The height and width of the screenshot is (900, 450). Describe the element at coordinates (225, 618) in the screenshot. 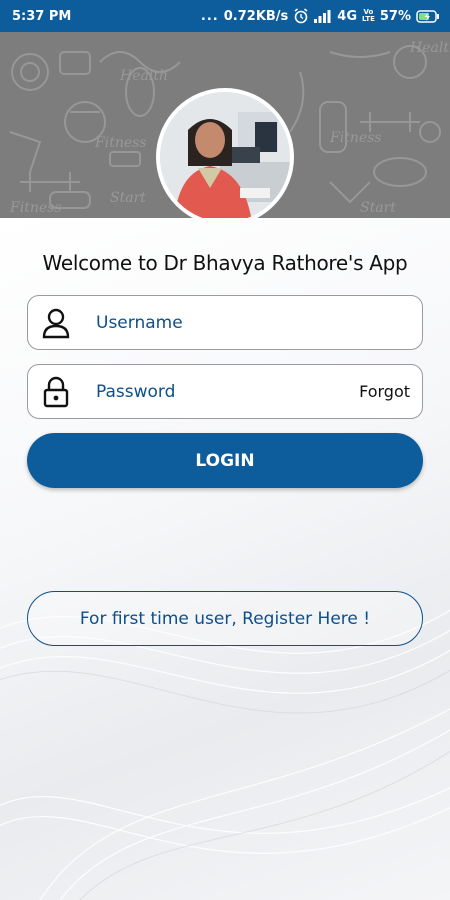

I see `register-button: For first time user, Register Here !` at that location.